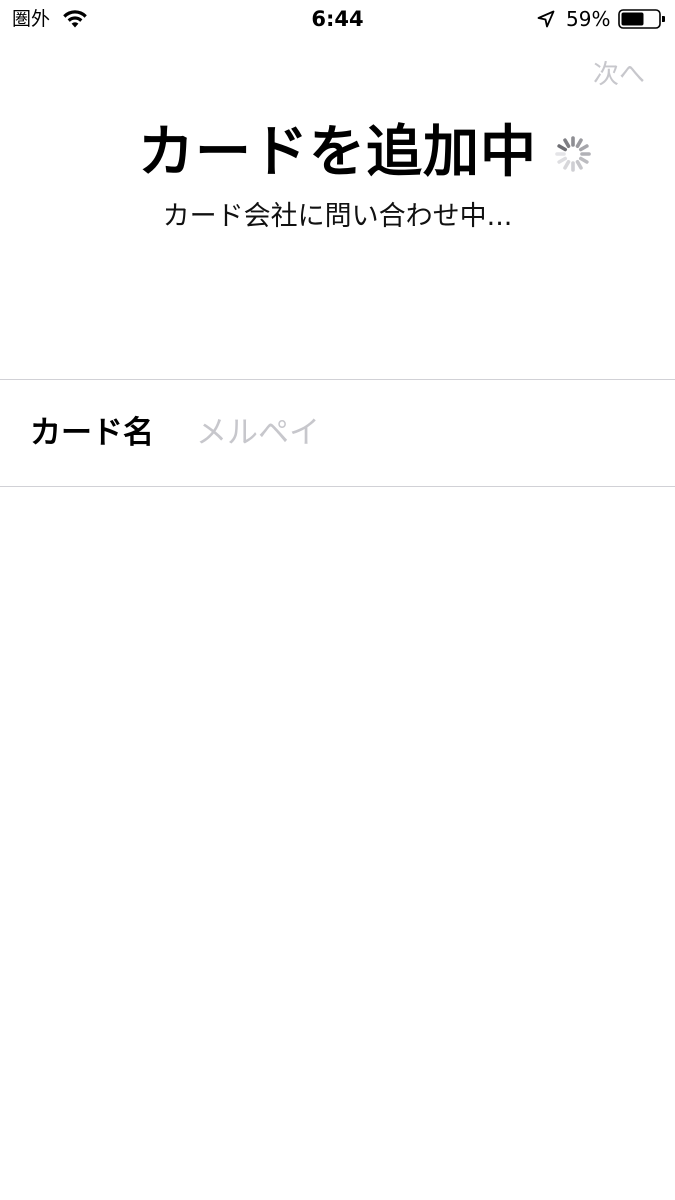  What do you see at coordinates (546, 19) in the screenshot?
I see `location-arrow-icon` at bounding box center [546, 19].